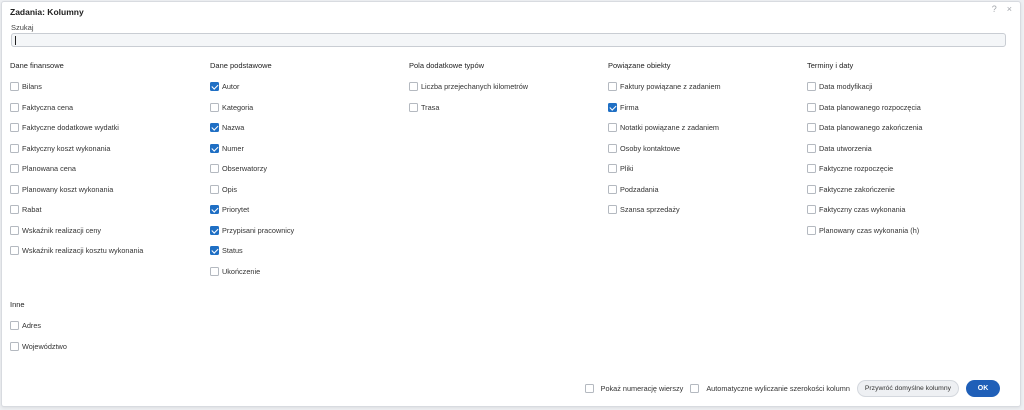 Image resolution: width=1024 pixels, height=410 pixels. Describe the element at coordinates (589, 388) in the screenshot. I see `show-row-numbers-checkbox` at that location.